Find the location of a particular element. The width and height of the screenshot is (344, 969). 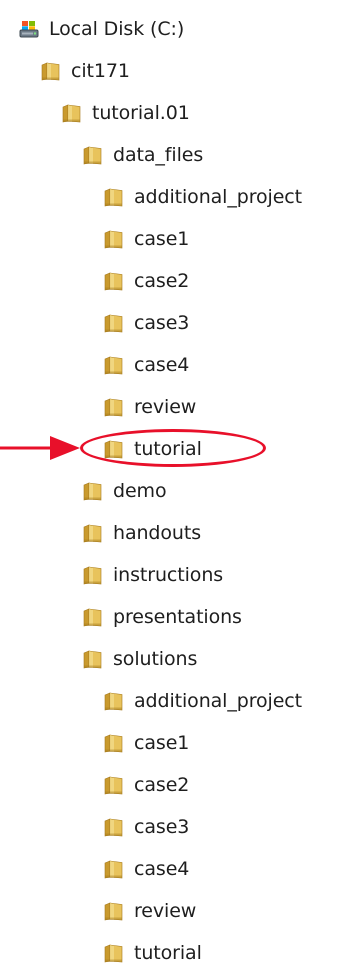

tree-item-data-files: data_files is located at coordinates (142, 155).